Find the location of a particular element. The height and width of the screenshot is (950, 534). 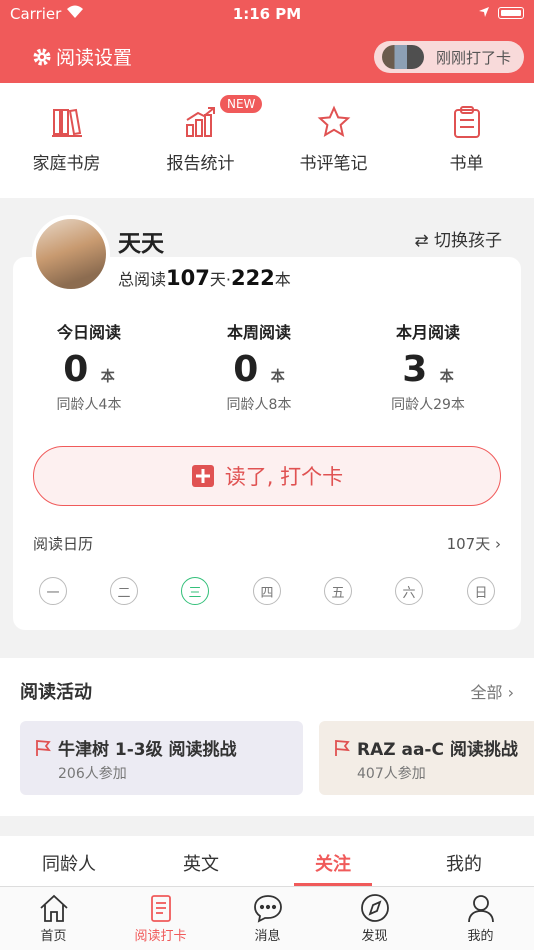

star-icon is located at coordinates (333, 121).